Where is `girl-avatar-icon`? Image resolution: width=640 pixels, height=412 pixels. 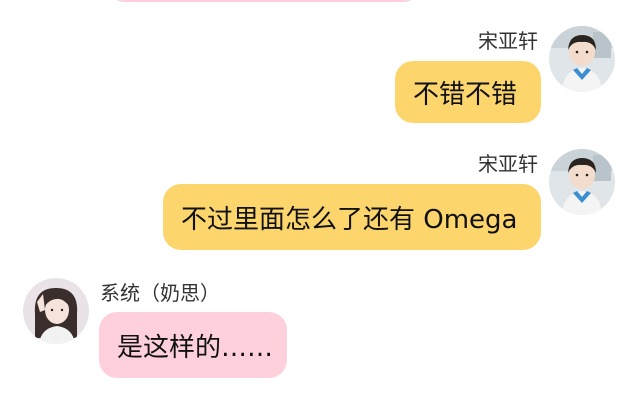
girl-avatar-icon is located at coordinates (56, 311).